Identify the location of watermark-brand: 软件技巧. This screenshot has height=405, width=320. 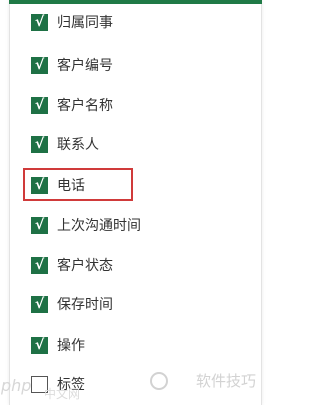
(203, 380).